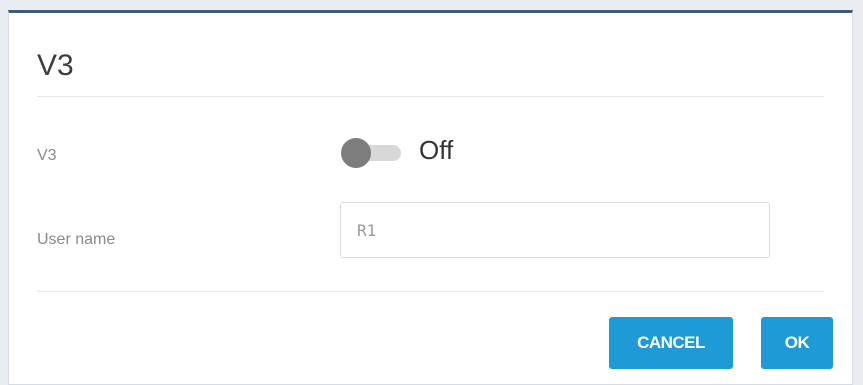  I want to click on v3-label: V3, so click(47, 155).